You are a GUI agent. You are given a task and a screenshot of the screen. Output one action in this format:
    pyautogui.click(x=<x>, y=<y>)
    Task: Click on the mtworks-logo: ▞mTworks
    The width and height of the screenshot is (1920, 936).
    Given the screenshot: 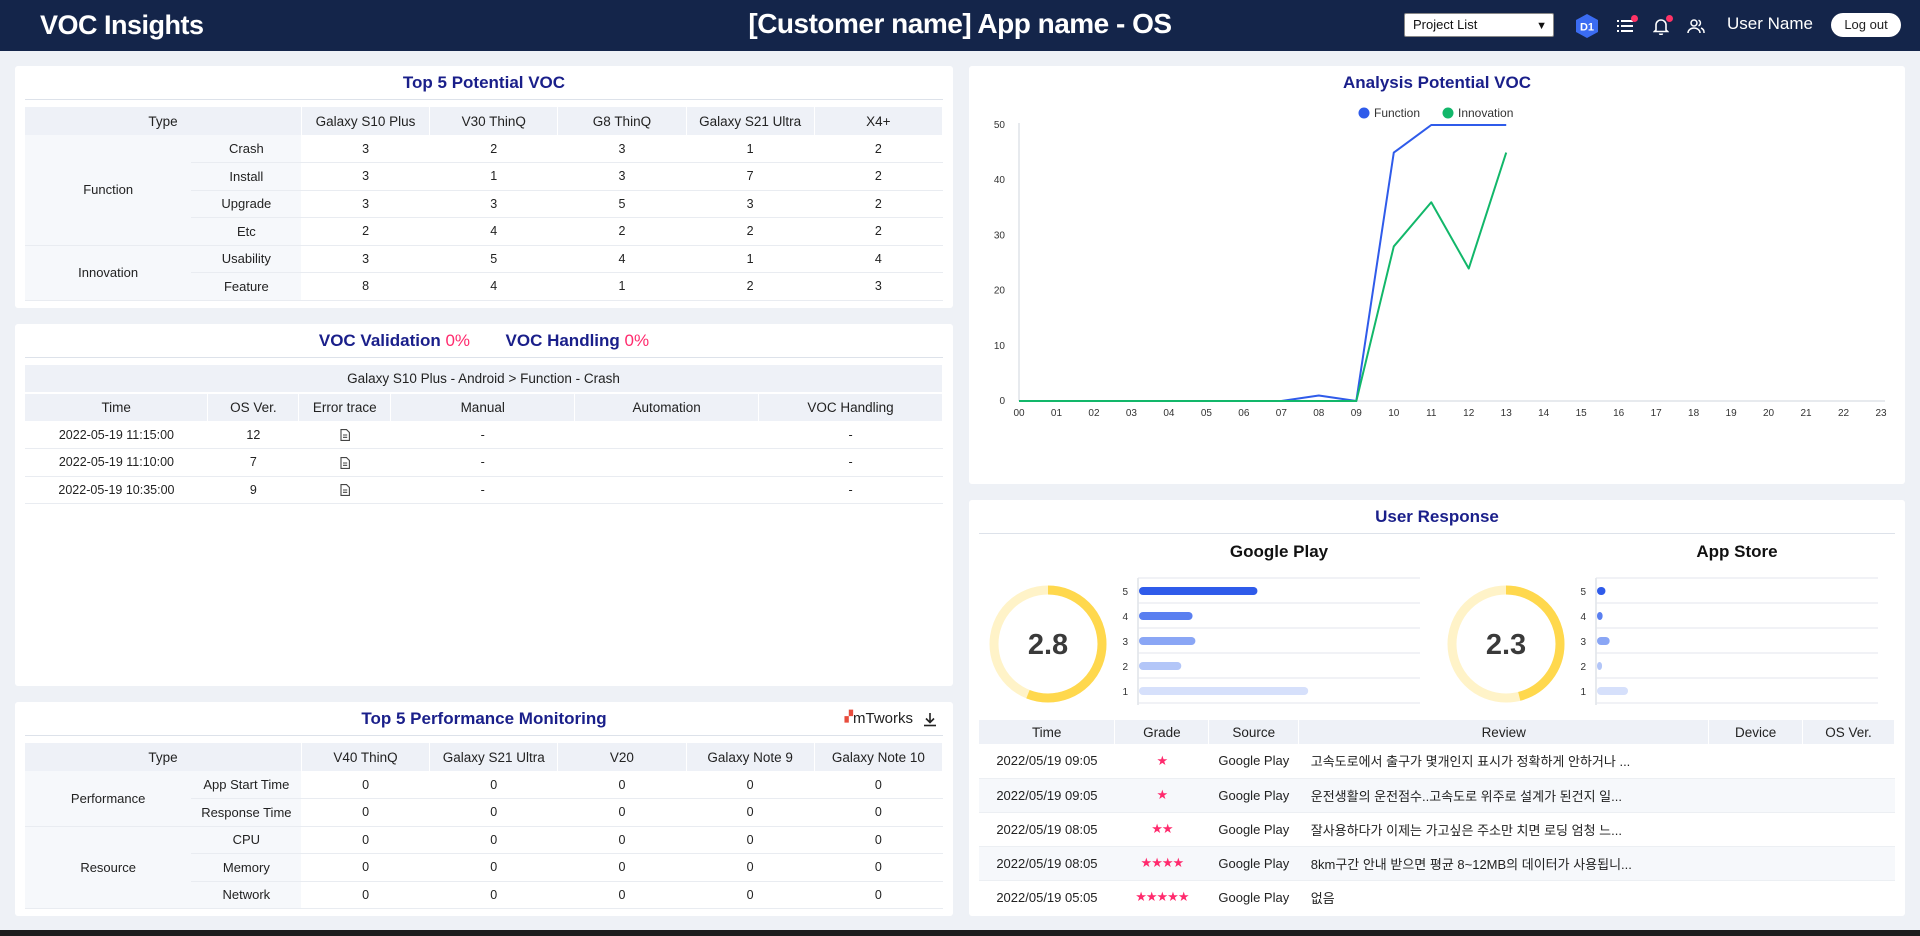 What is the action you would take?
    pyautogui.click(x=879, y=718)
    